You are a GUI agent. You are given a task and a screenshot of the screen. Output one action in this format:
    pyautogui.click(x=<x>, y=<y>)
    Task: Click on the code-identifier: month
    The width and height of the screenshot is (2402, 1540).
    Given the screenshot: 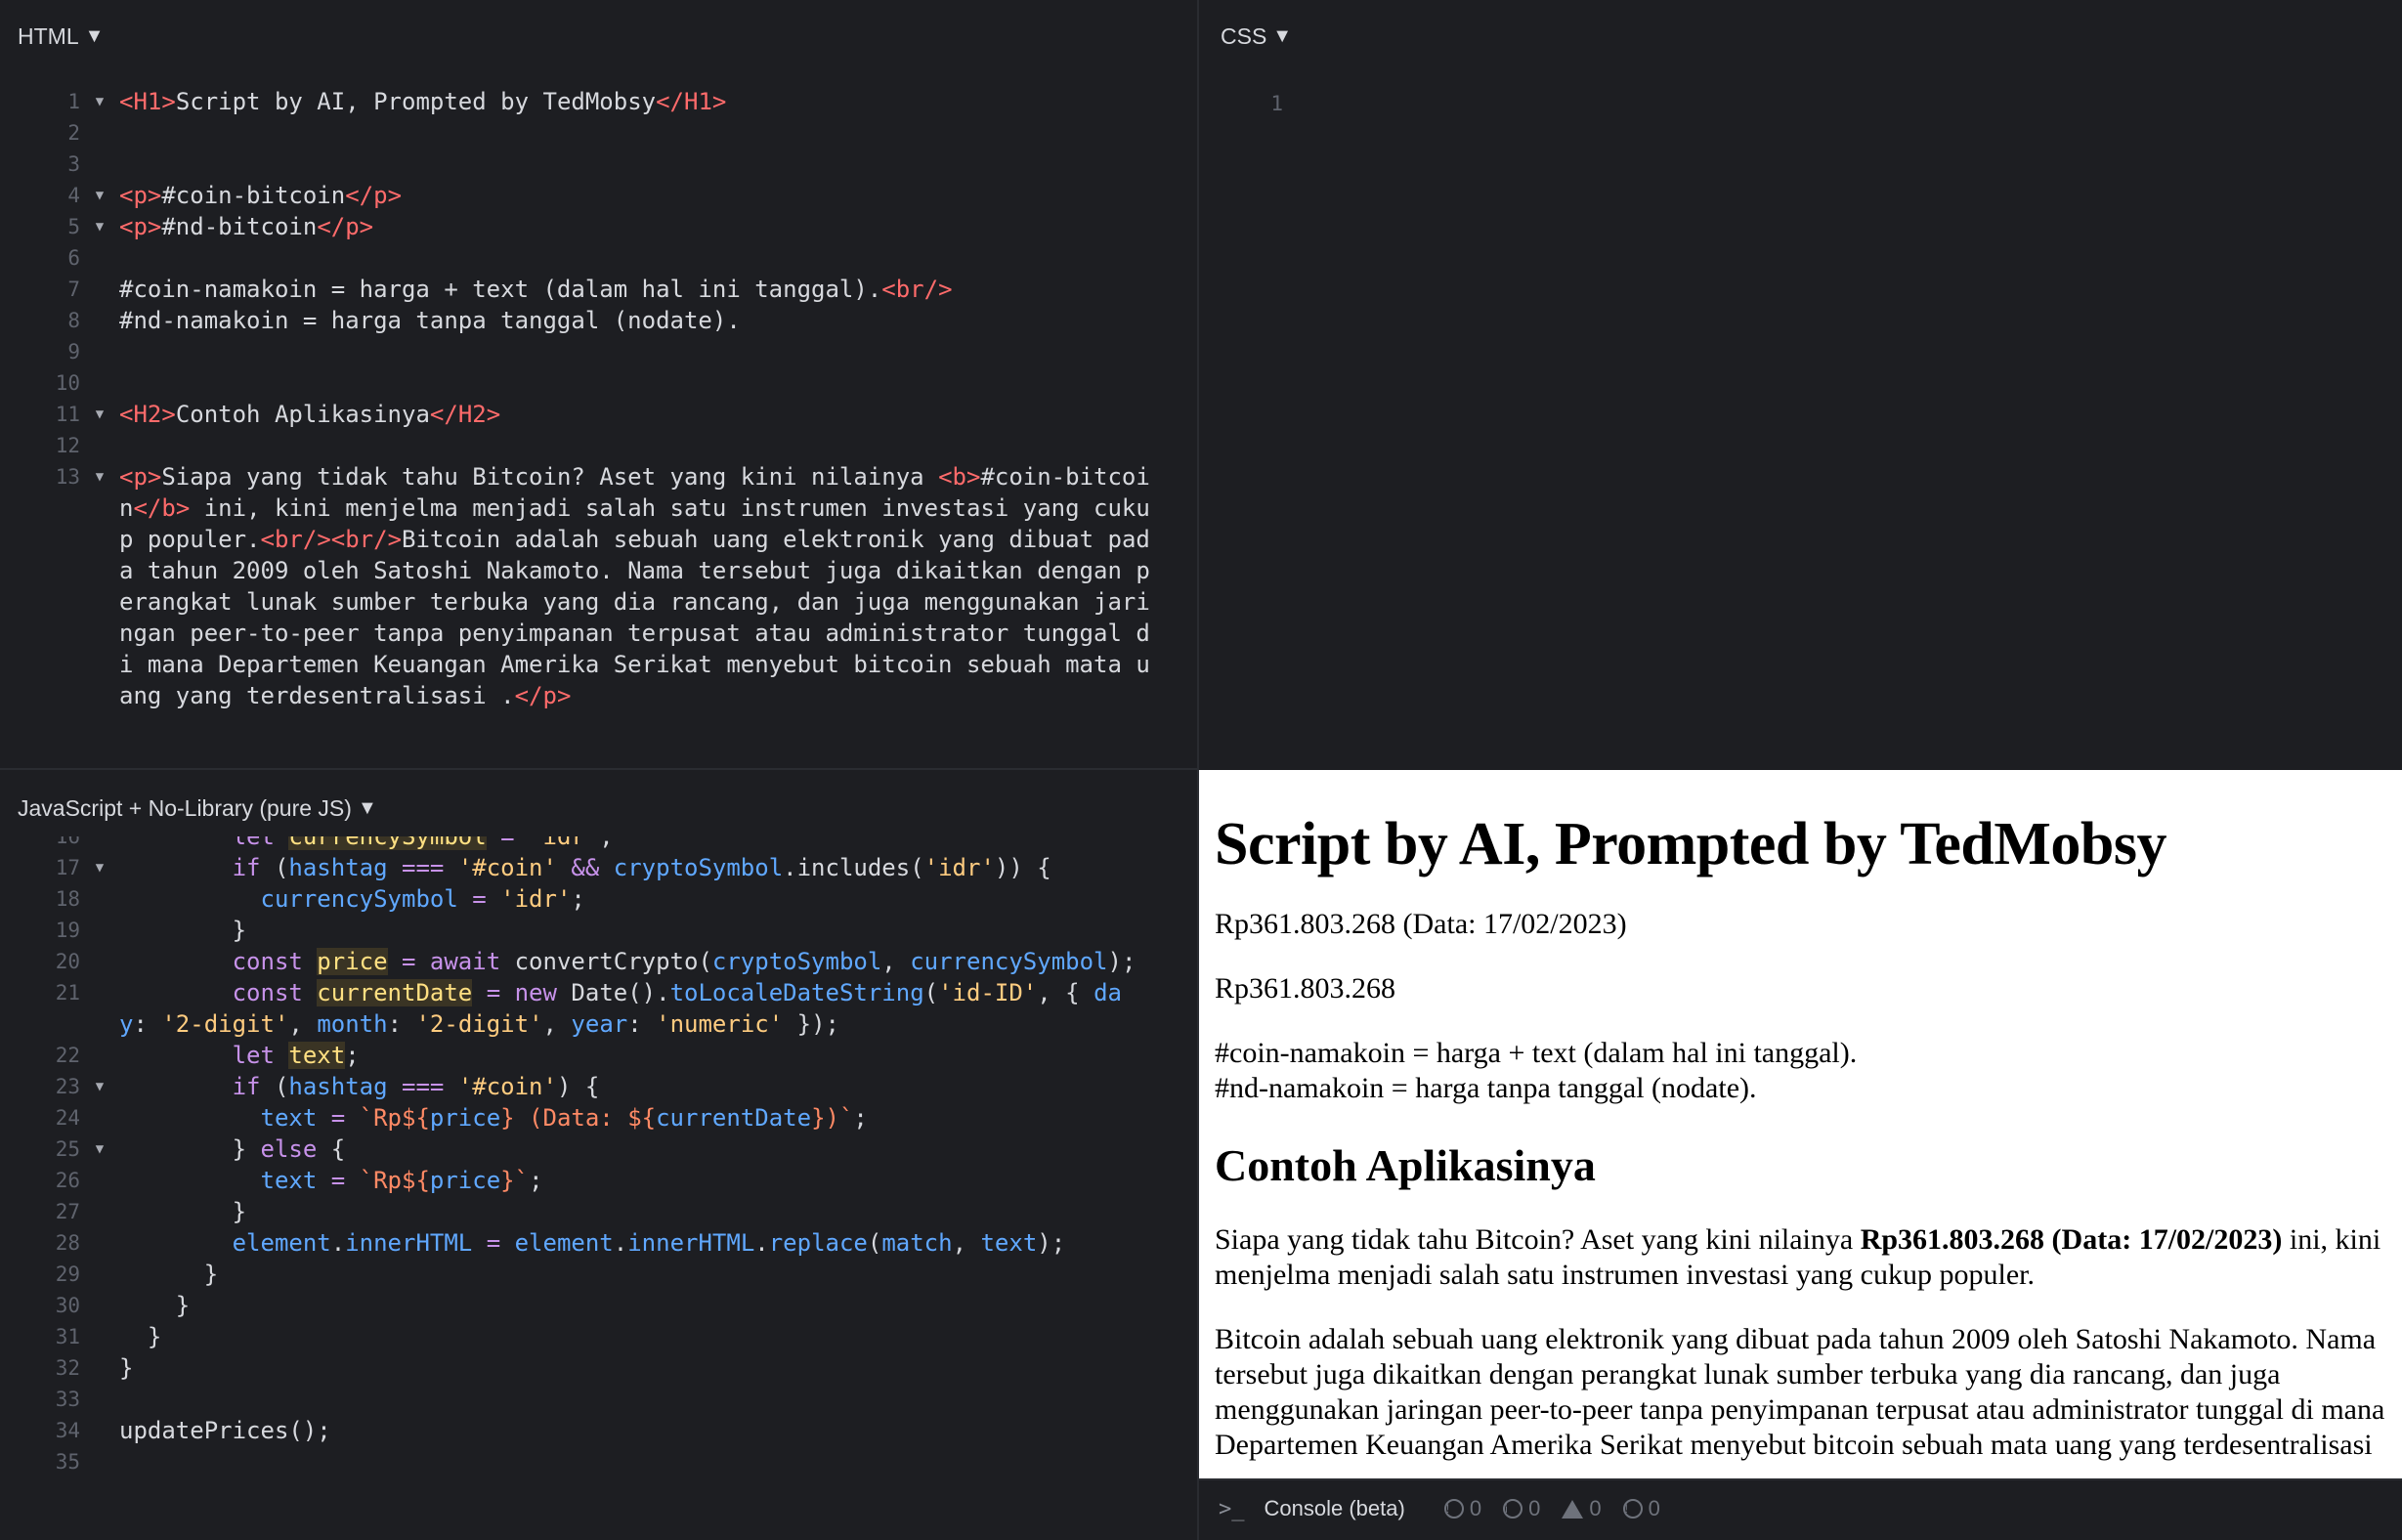 What is the action you would take?
    pyautogui.click(x=352, y=1024)
    